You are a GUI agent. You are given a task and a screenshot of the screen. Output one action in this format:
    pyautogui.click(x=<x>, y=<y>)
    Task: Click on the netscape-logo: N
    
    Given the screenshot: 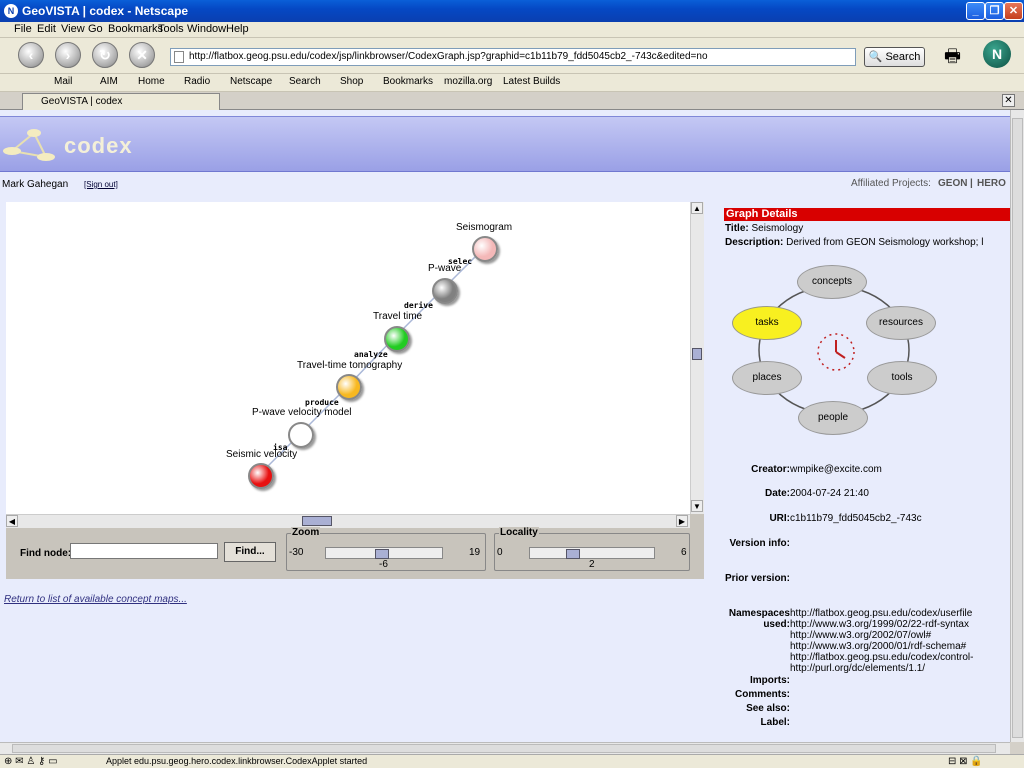 What is the action you would take?
    pyautogui.click(x=997, y=54)
    